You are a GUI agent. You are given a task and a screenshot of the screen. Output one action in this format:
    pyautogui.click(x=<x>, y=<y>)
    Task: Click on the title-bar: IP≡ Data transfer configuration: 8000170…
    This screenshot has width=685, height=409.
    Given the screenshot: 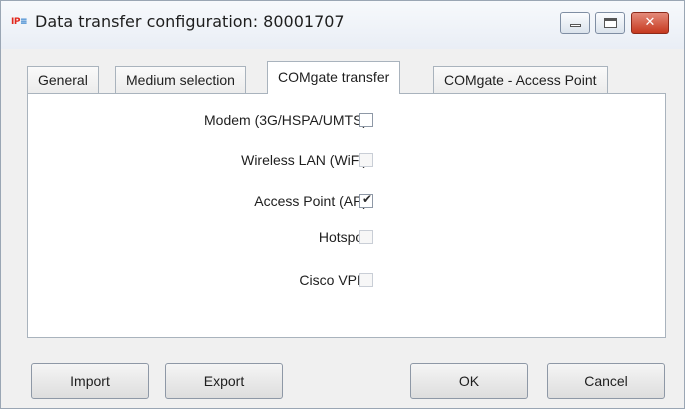 What is the action you would take?
    pyautogui.click(x=342, y=25)
    